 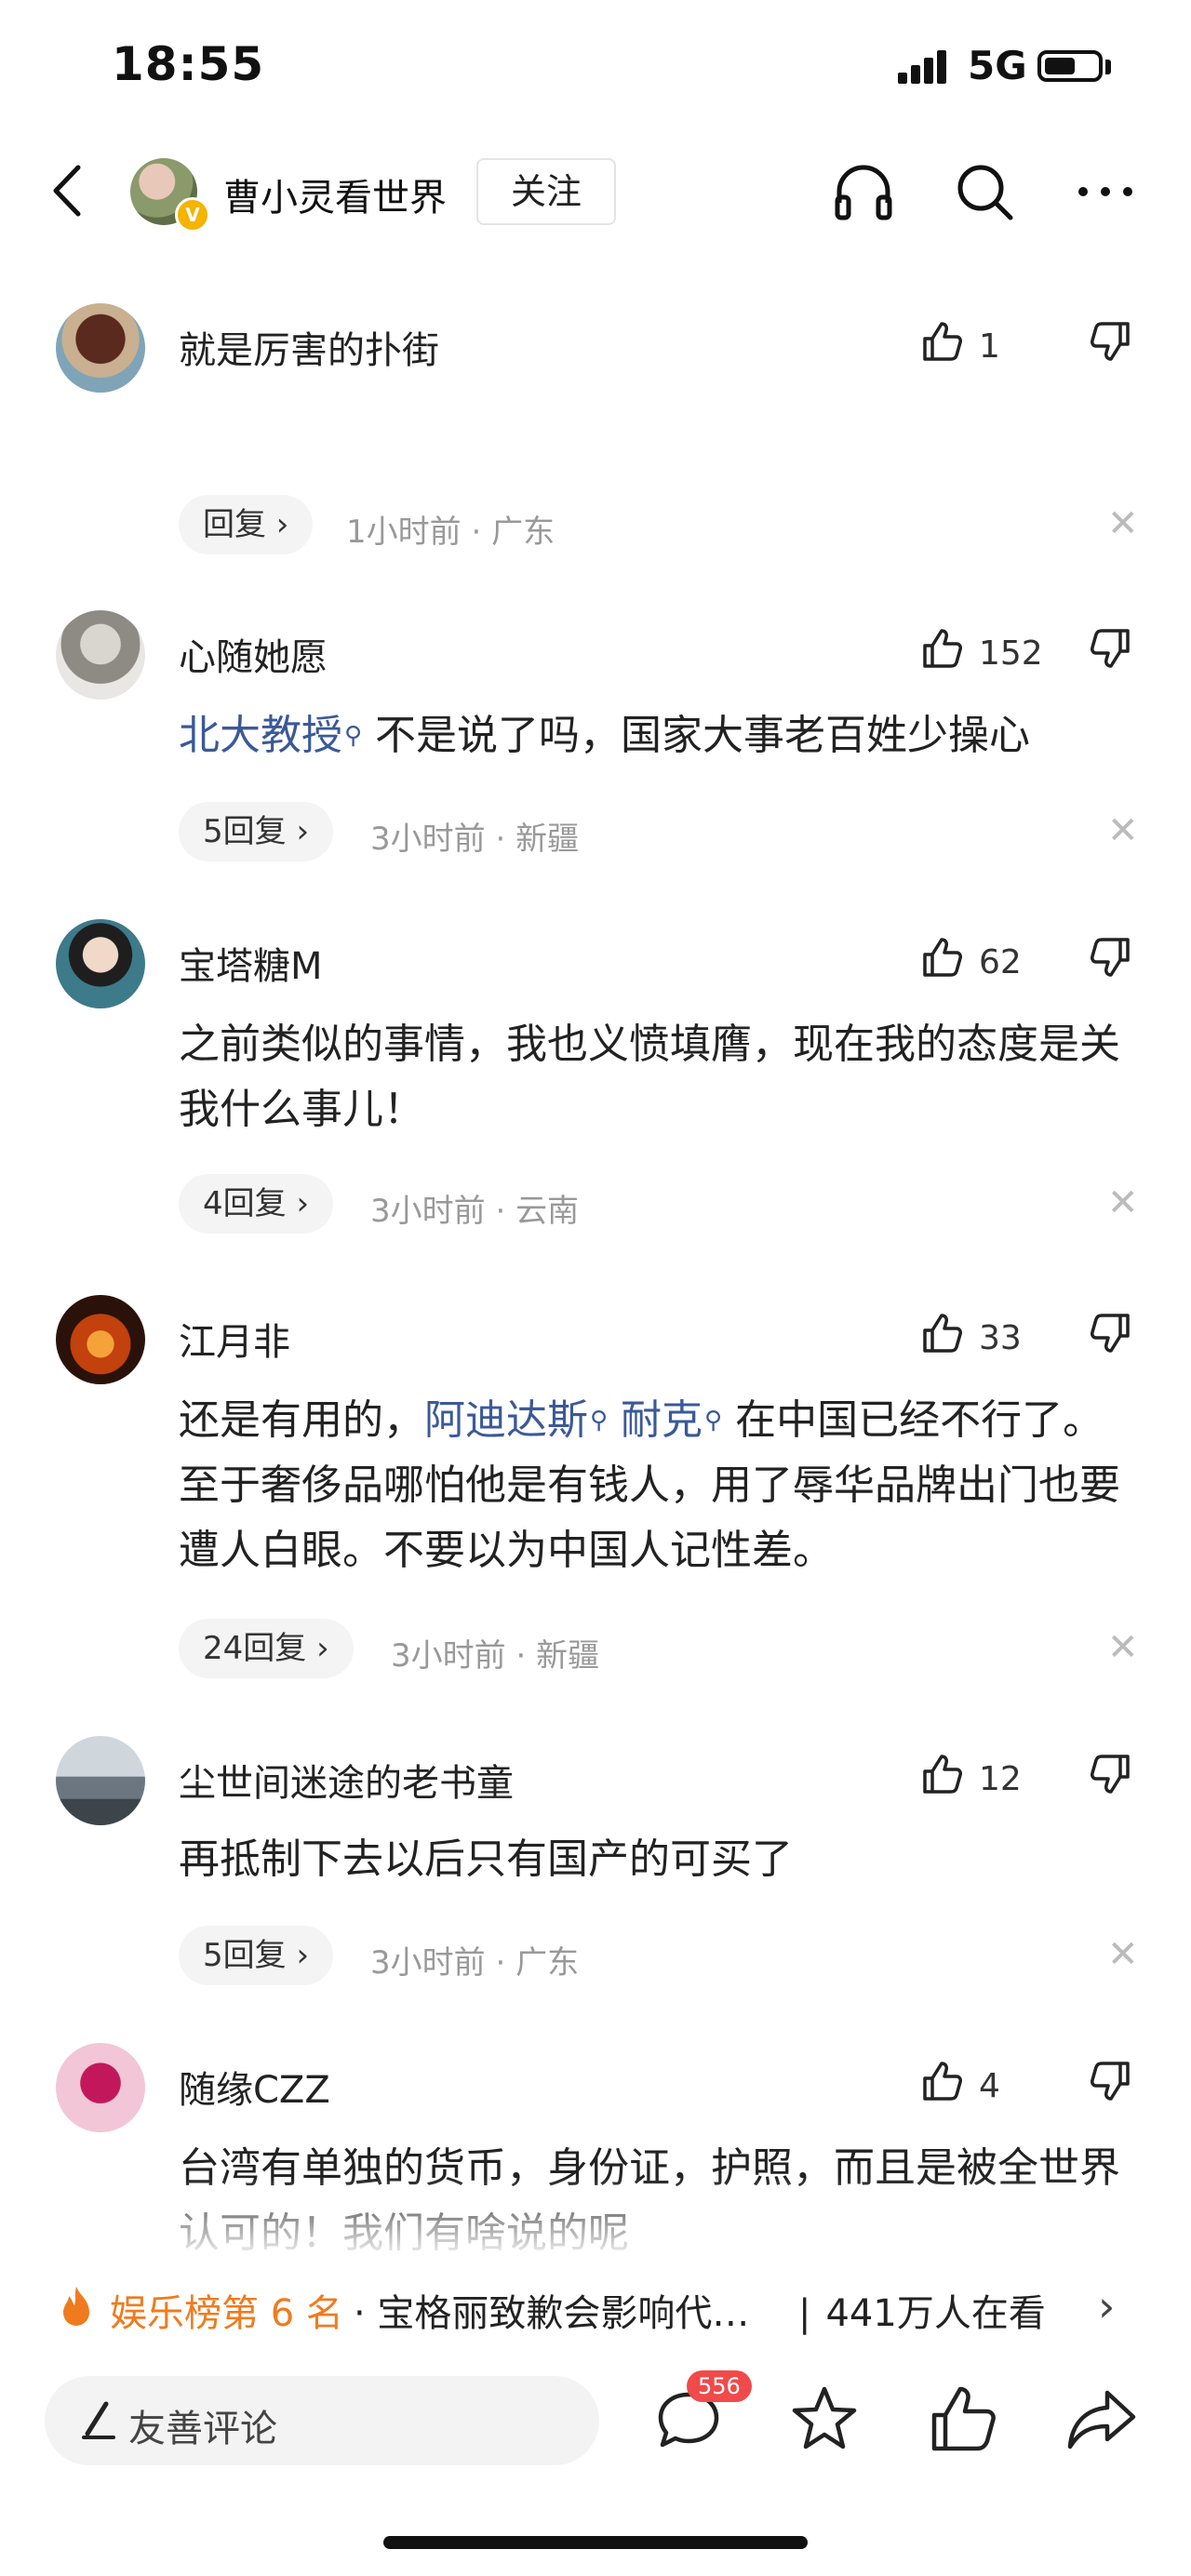 I want to click on comment-text: 之前类似的事情，我也义愤填膺，现在我的态度是关我什么事儿！, so click(x=658, y=1077).